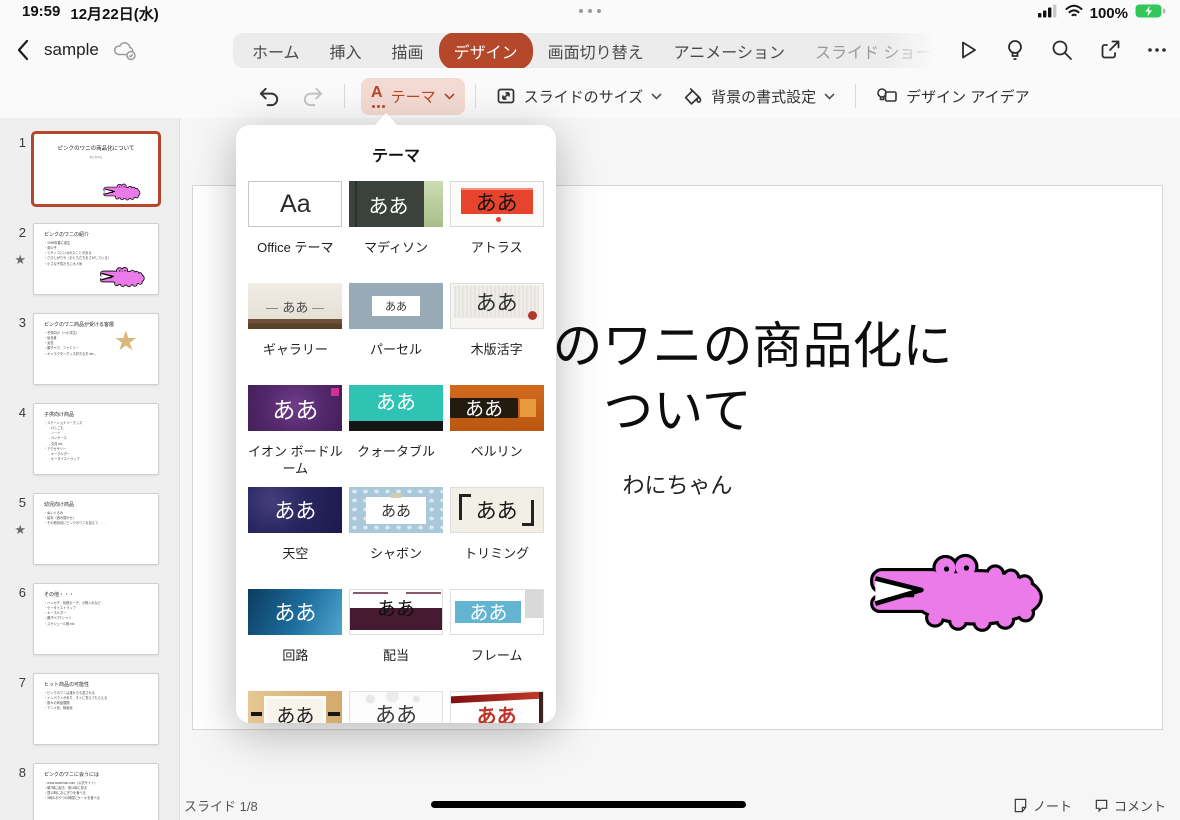 Image resolution: width=1180 pixels, height=820 pixels. Describe the element at coordinates (22, 682) in the screenshot. I see `slide-number: 7` at that location.